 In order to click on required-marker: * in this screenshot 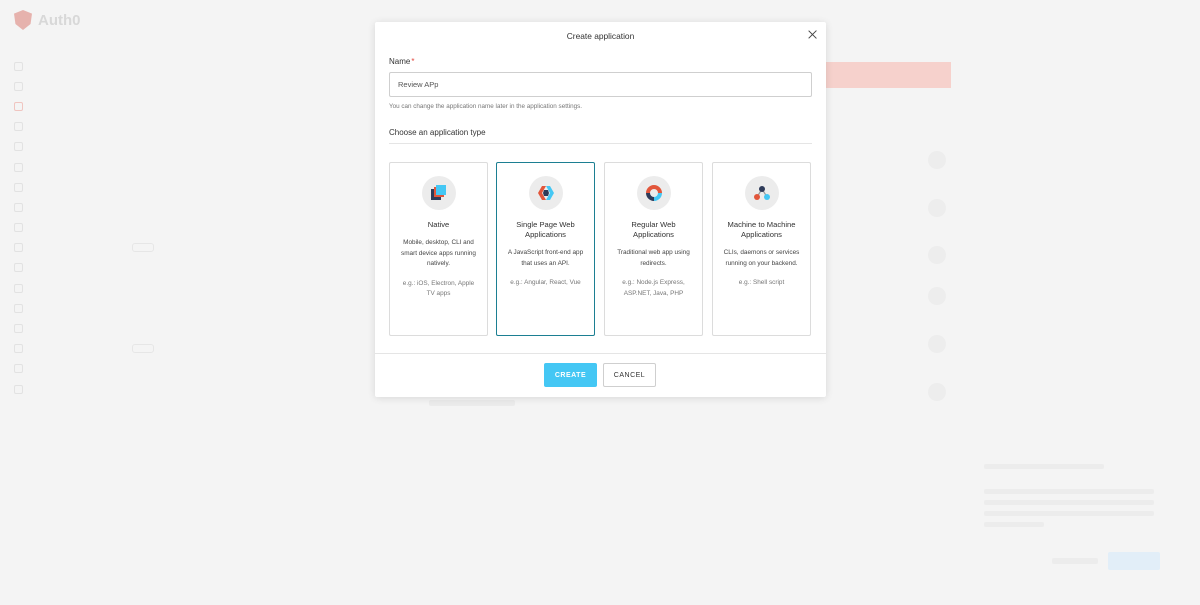, I will do `click(413, 61)`.